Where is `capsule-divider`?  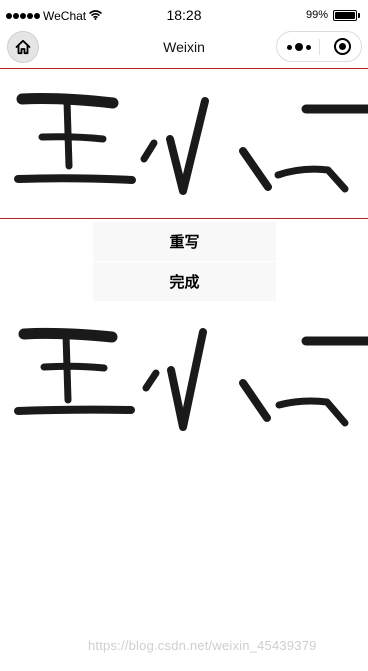 capsule-divider is located at coordinates (319, 47).